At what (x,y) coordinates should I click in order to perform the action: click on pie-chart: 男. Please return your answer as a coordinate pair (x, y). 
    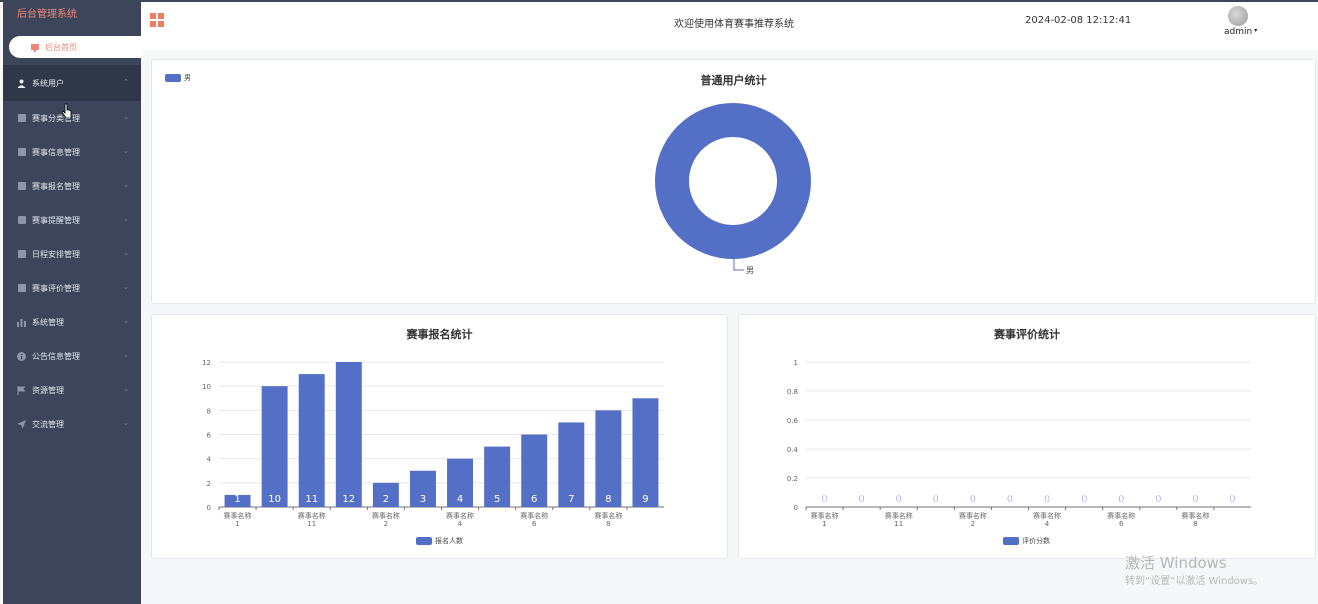
    Looking at the image, I should click on (733, 189).